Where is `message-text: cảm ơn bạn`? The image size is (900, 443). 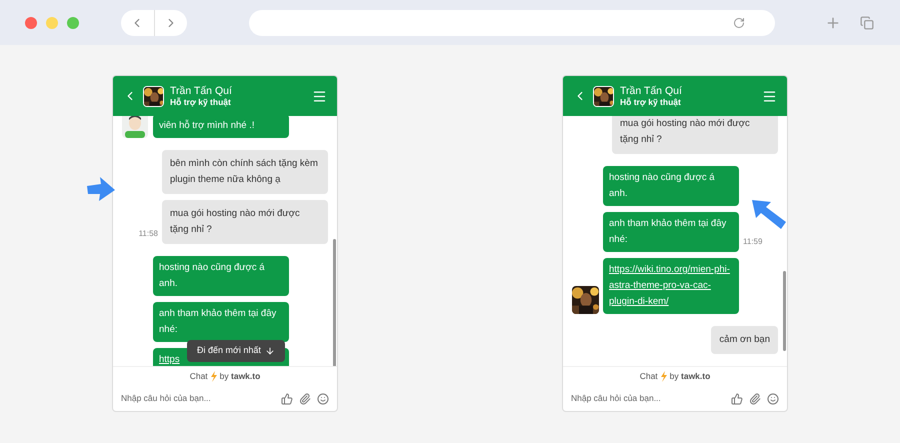
message-text: cảm ơn bạn is located at coordinates (744, 339).